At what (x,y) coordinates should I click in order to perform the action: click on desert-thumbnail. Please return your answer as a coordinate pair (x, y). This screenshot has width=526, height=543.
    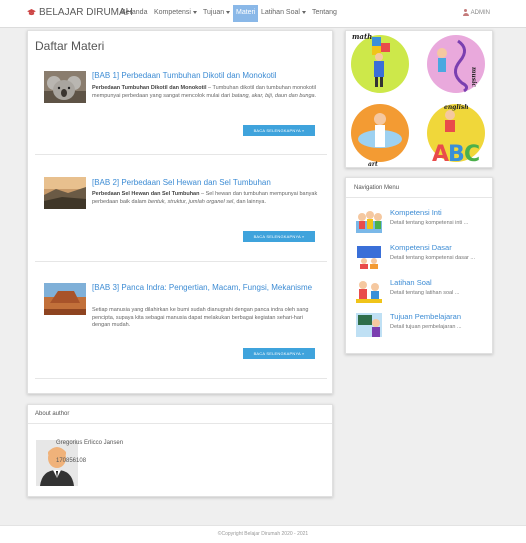
    Looking at the image, I should click on (65, 299).